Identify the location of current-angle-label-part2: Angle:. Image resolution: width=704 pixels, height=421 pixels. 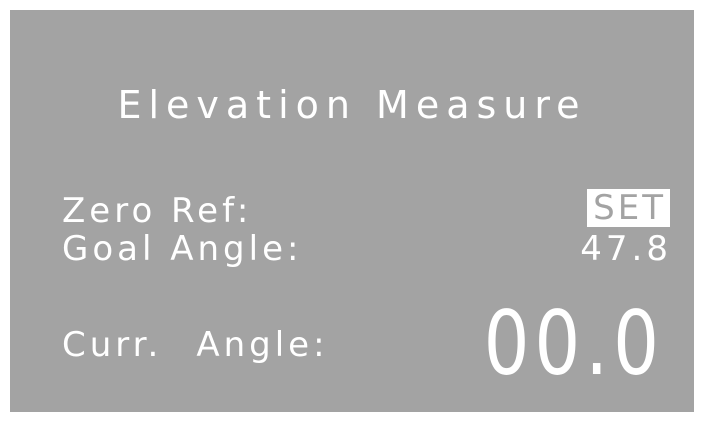
(262, 345).